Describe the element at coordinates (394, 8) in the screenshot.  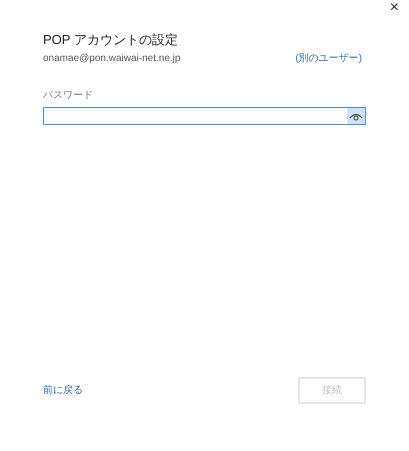
I see `close-button: ×` at that location.